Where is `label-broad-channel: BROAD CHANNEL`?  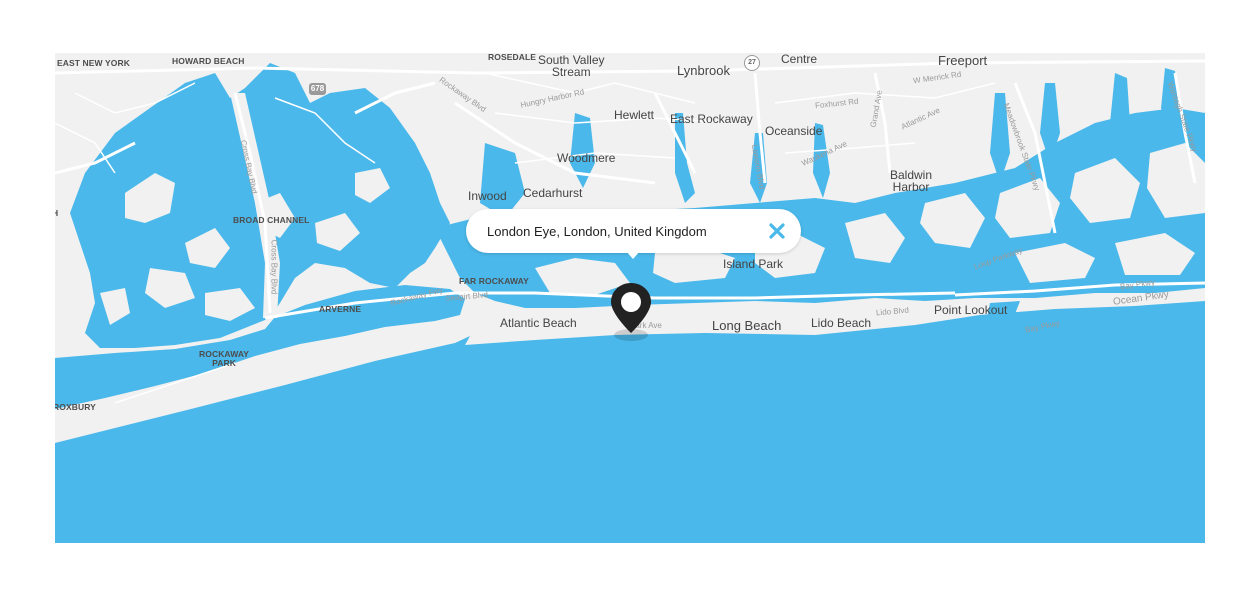
label-broad-channel: BROAD CHANNEL is located at coordinates (271, 220).